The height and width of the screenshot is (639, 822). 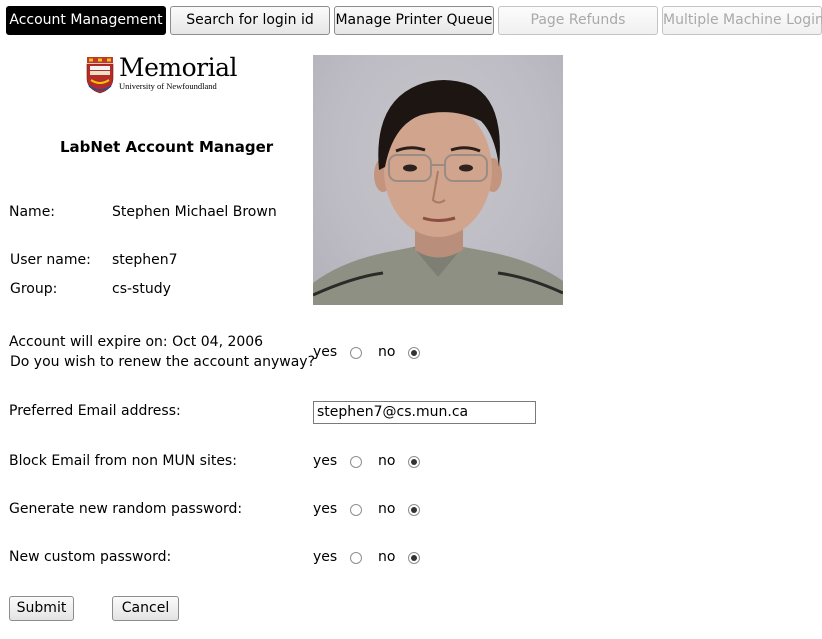 What do you see at coordinates (50, 260) in the screenshot?
I see `username-label: User name:` at bounding box center [50, 260].